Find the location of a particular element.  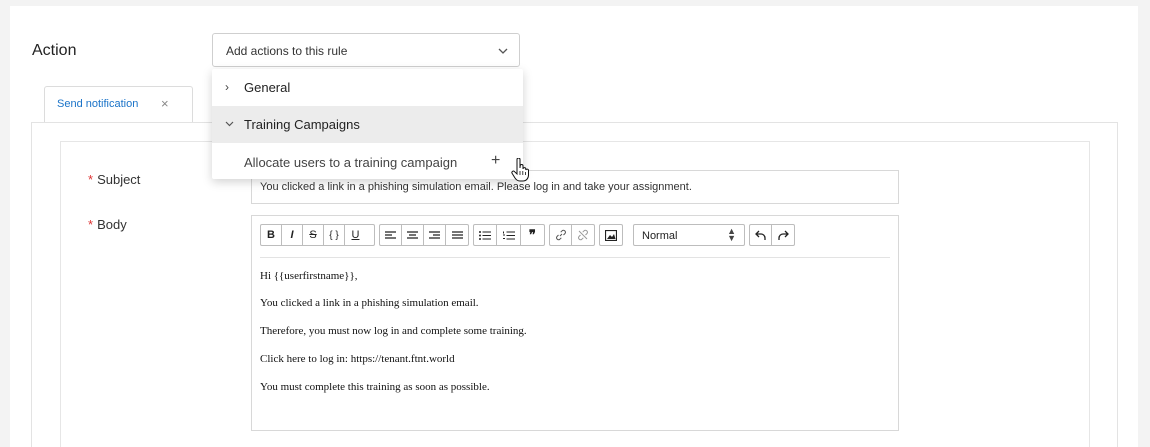

numbered-list-button is located at coordinates (509, 235).